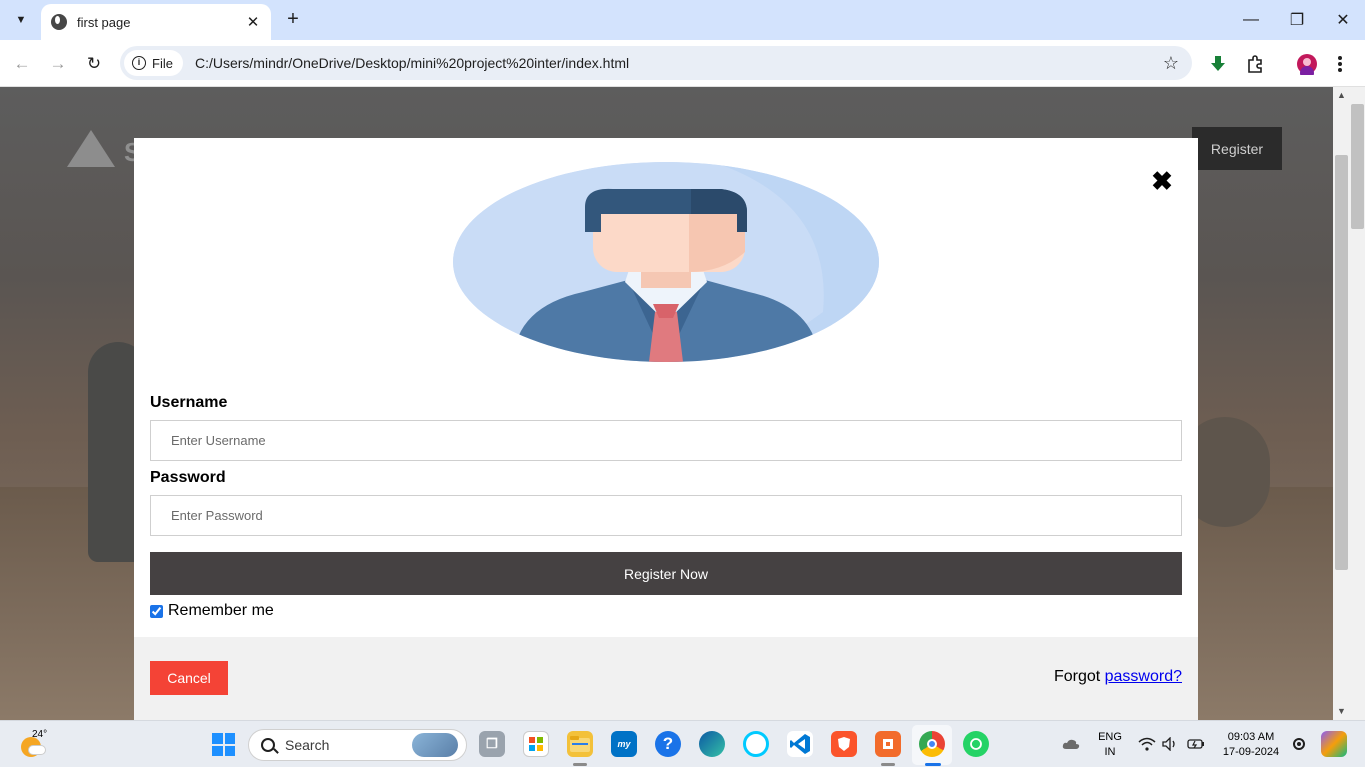 The height and width of the screenshot is (767, 1365). I want to click on file-explorer-icon, so click(580, 744).